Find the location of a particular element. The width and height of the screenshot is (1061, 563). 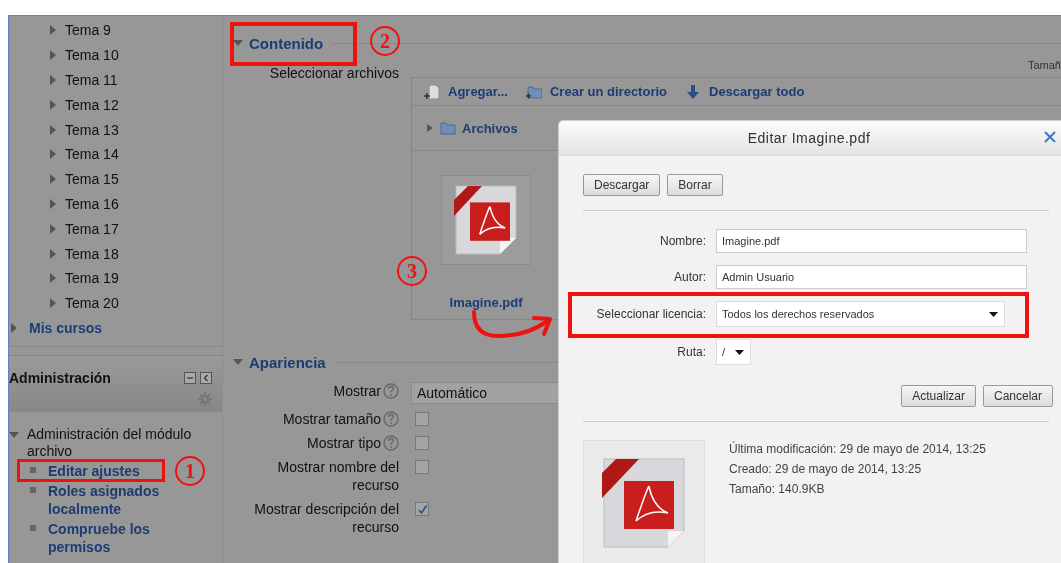

dialog-title: Editar Imagine.pdf is located at coordinates (809, 138).